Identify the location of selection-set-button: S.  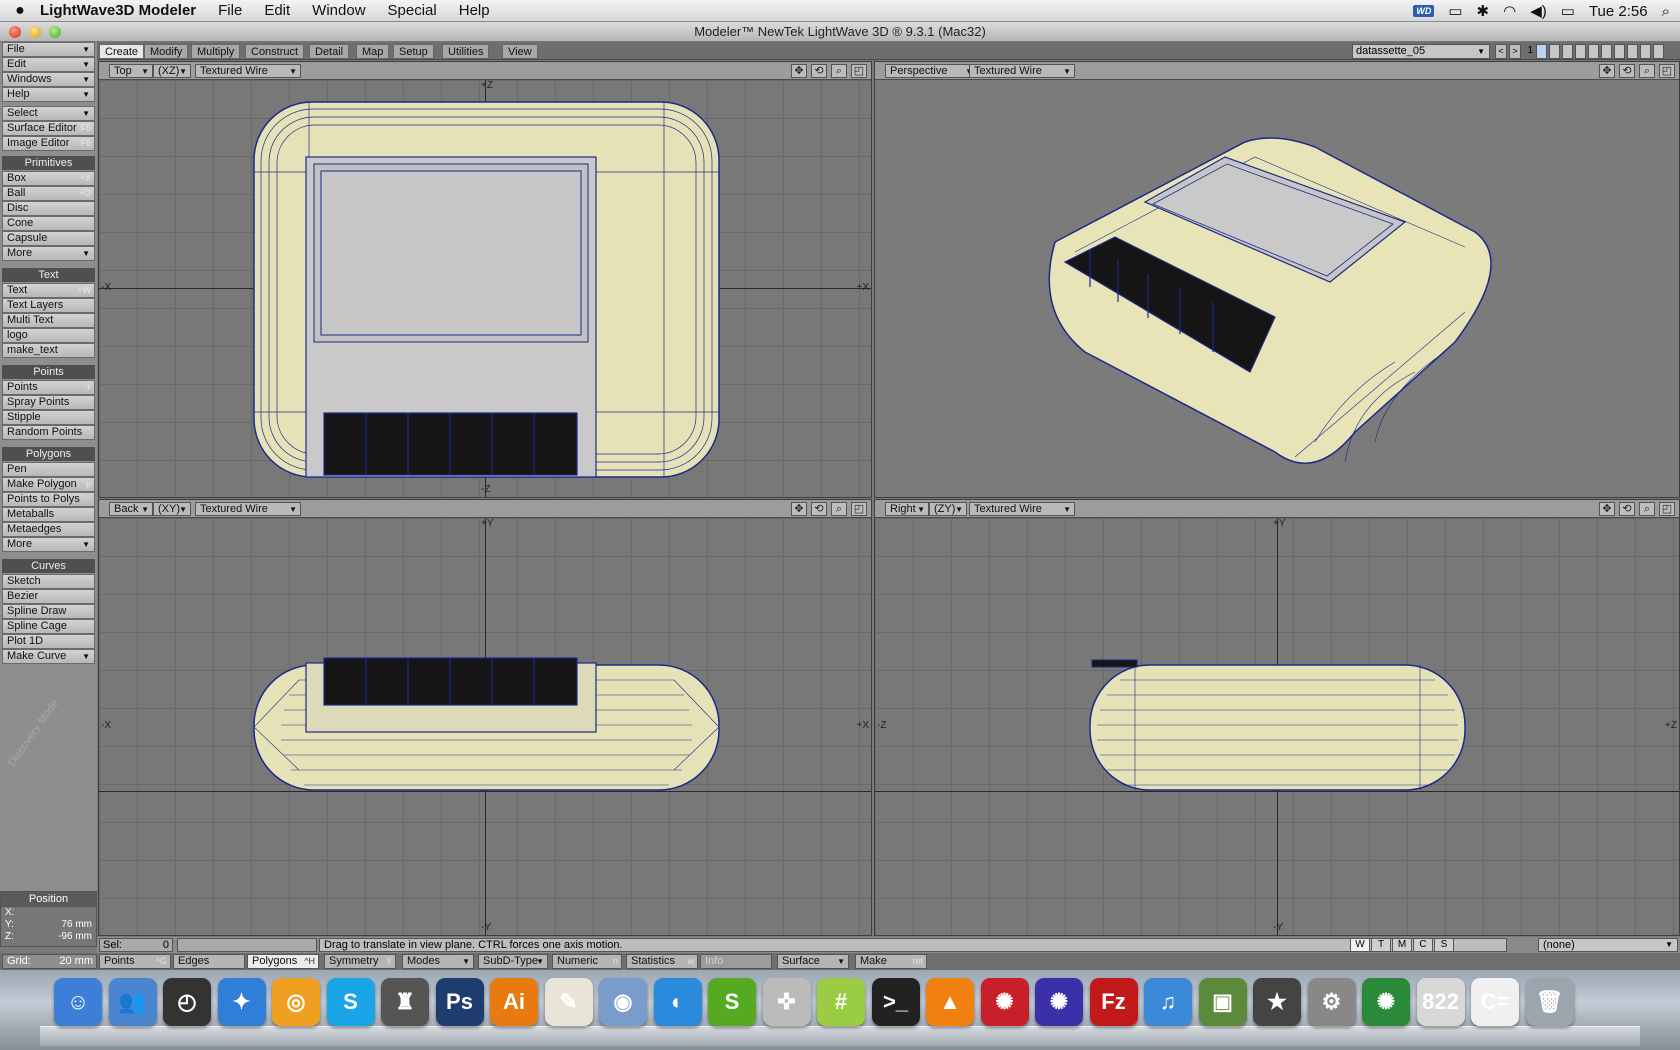
(1444, 945).